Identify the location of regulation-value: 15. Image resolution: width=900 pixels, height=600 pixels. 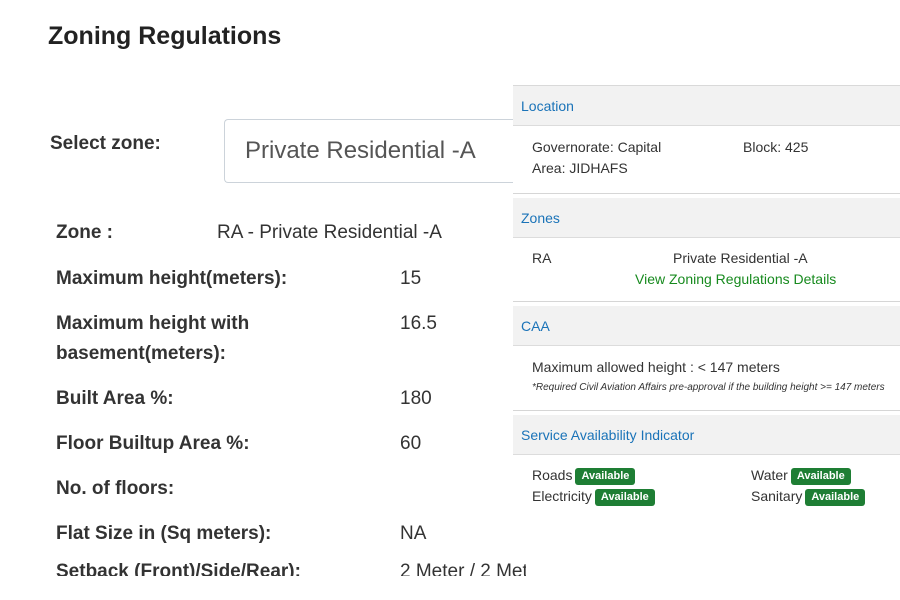
(411, 278).